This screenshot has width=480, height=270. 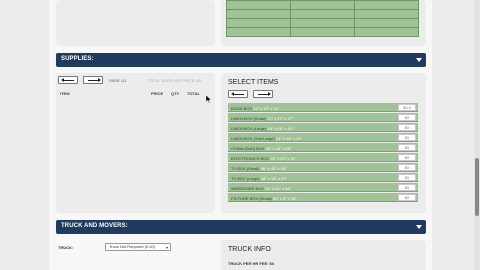 What do you see at coordinates (283, 158) in the screenshot?
I see `item-dimensions: 18" x 20" x 12"` at bounding box center [283, 158].